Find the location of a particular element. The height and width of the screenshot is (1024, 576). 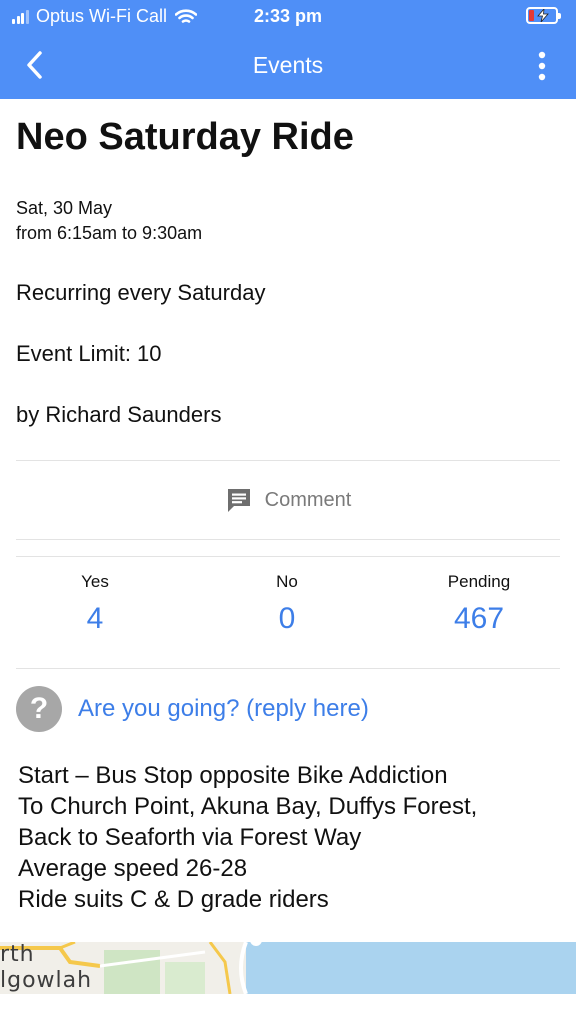

rsvp-no: No 0 is located at coordinates (287, 604).